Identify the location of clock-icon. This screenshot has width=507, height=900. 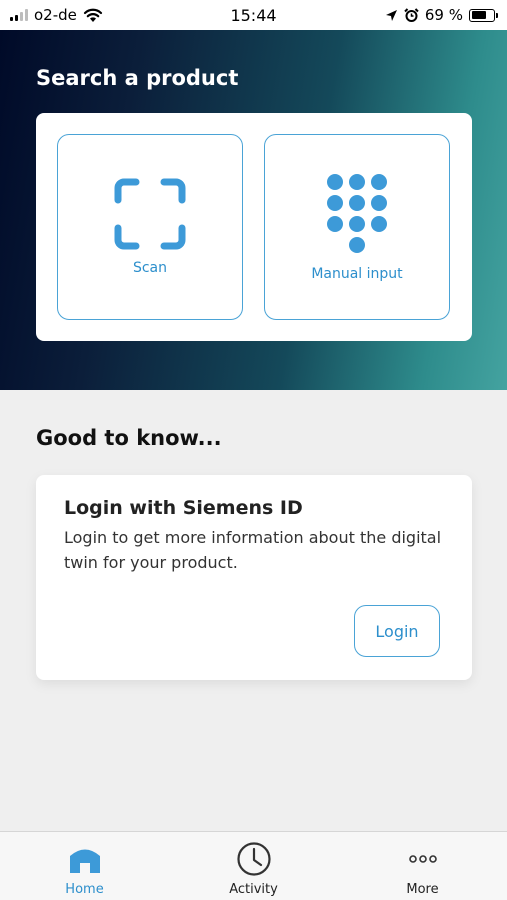
(253, 859).